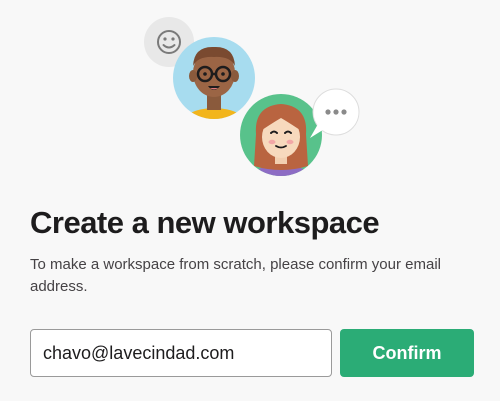  Describe the element at coordinates (407, 353) in the screenshot. I see `confirm-button: Confirm` at that location.